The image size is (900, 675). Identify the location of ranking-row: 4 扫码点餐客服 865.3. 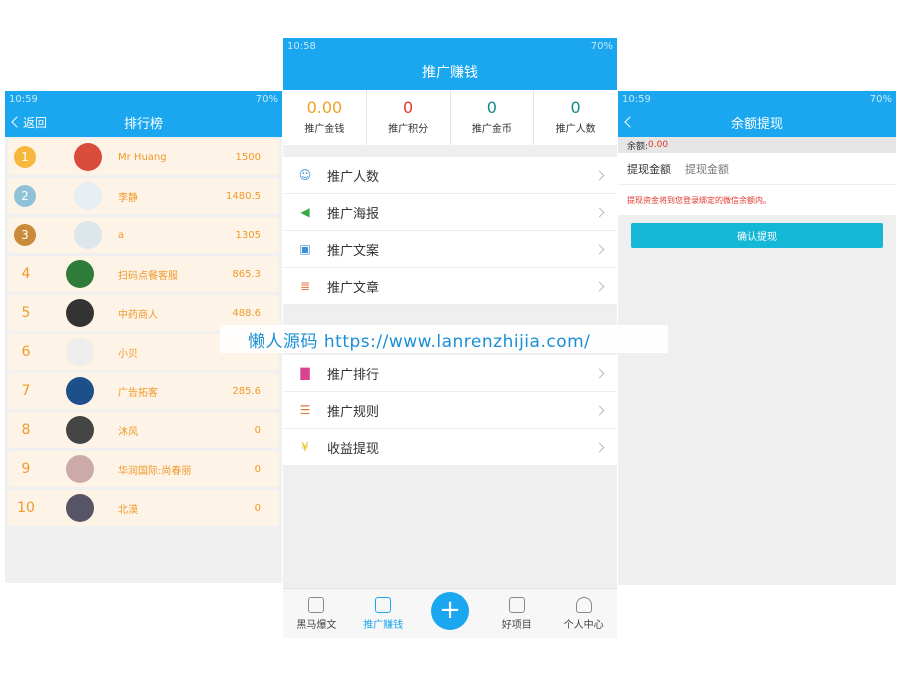
(143, 274).